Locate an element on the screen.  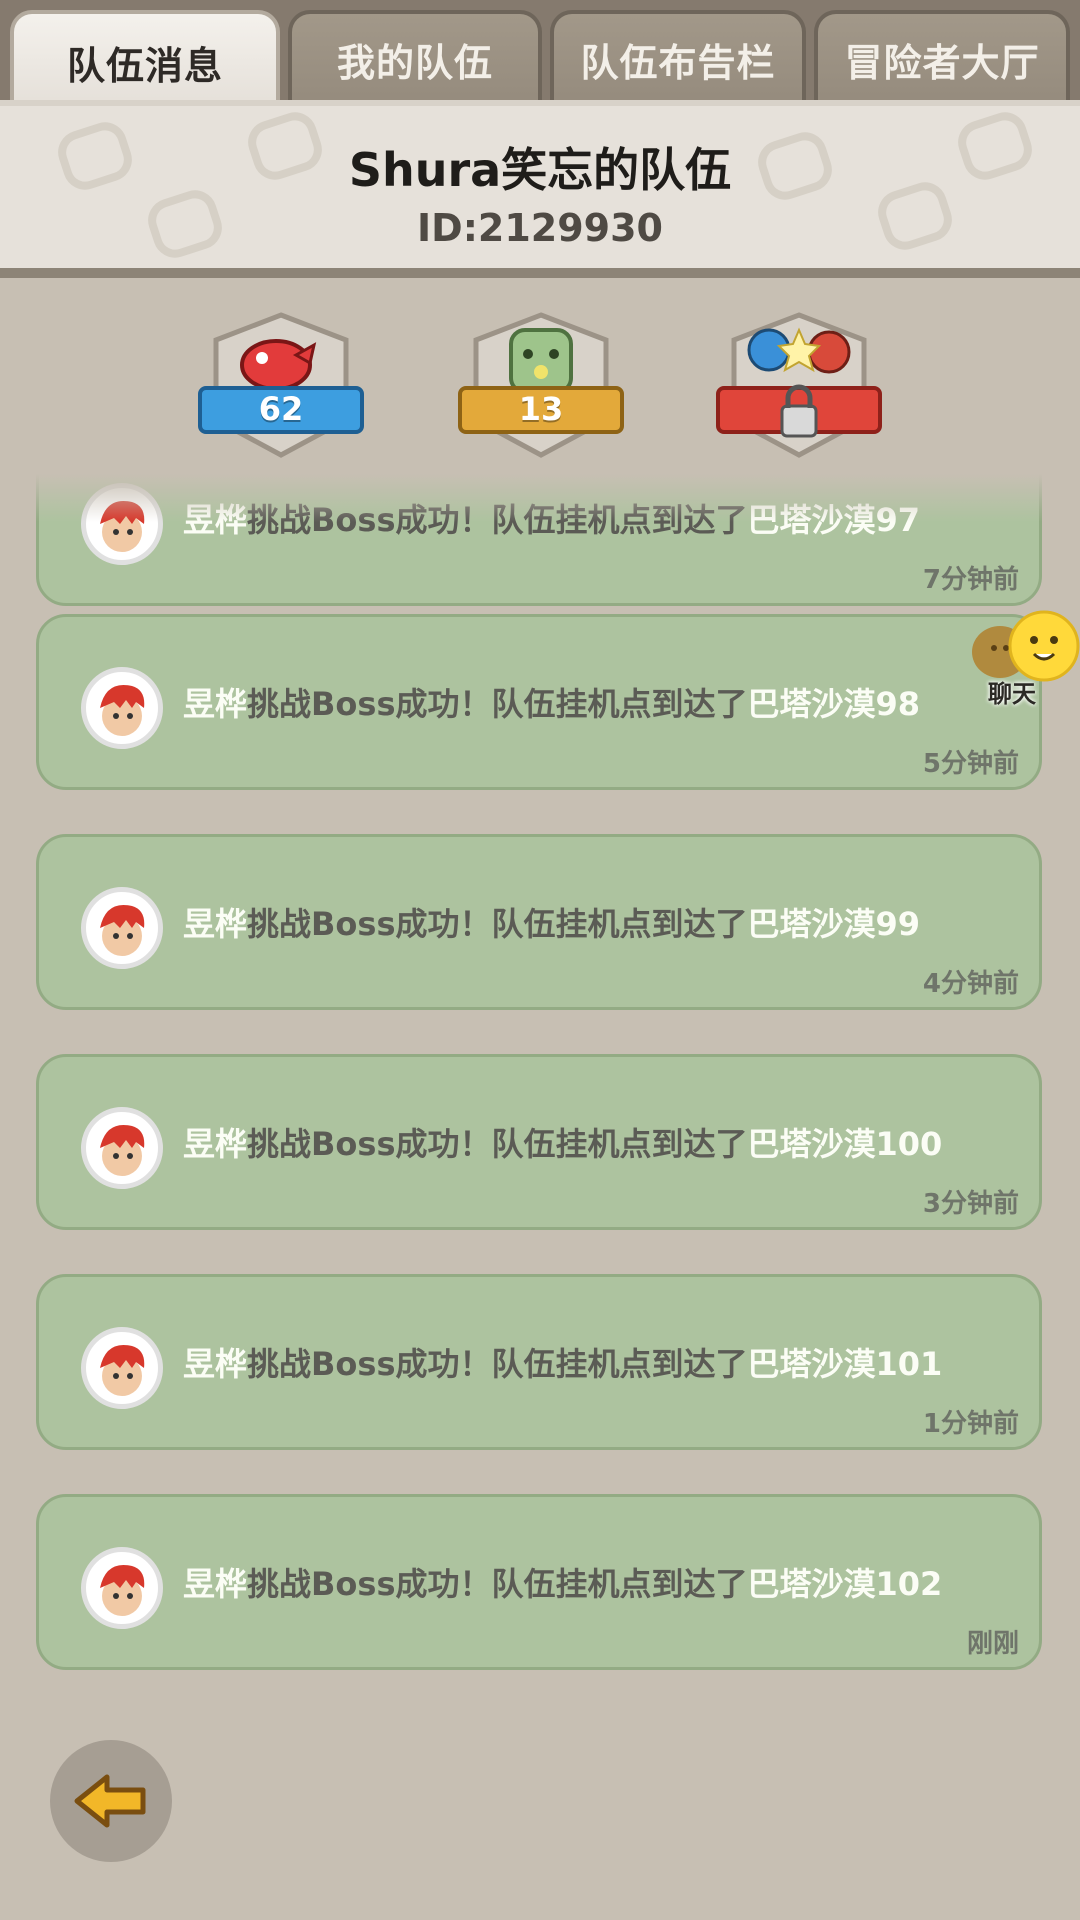
team-name: Shura笑忘的队伍 is located at coordinates (540, 170).